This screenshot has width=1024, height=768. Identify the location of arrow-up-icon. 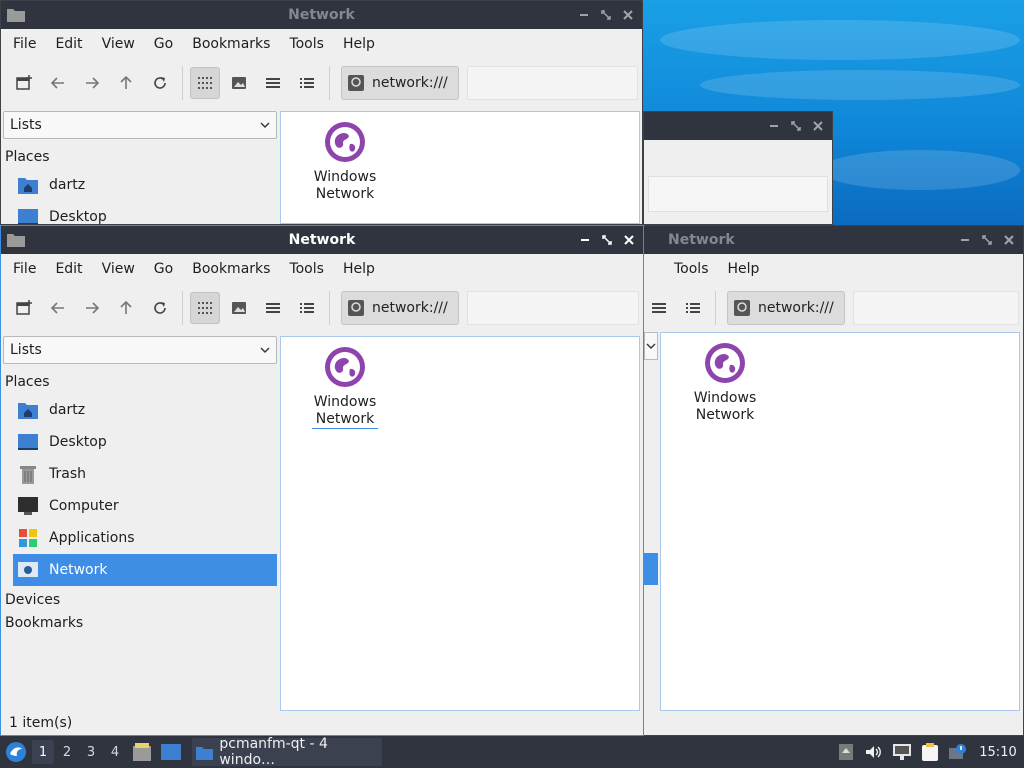
(126, 307).